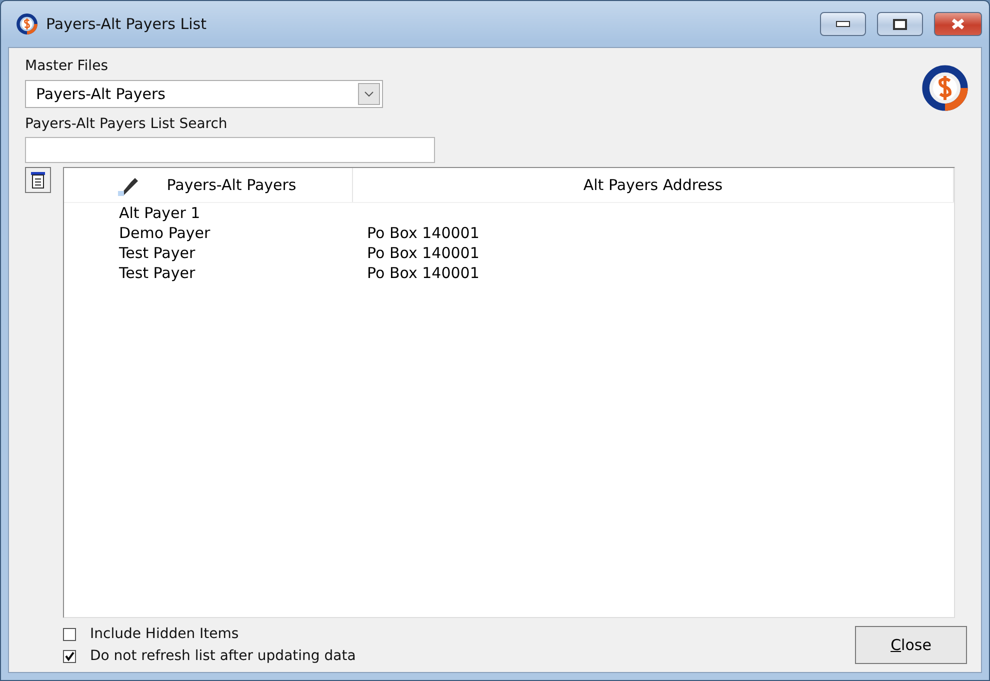 This screenshot has height=681, width=990. What do you see at coordinates (67, 66) in the screenshot?
I see `master-files-label: Master Files` at bounding box center [67, 66].